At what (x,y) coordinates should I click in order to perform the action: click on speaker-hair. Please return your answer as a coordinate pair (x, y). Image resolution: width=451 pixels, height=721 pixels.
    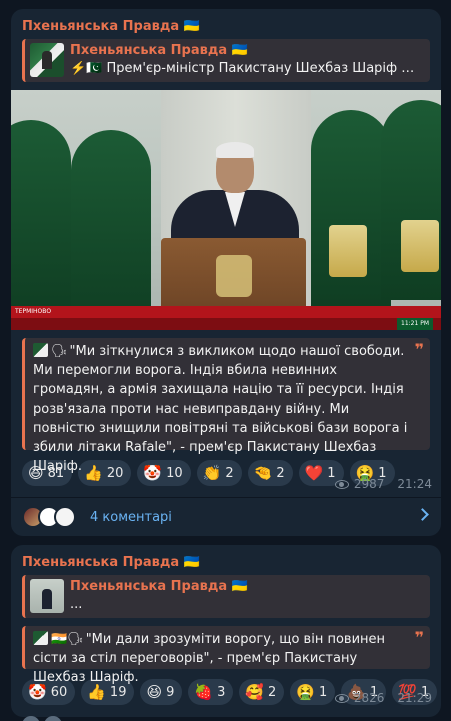
    Looking at the image, I should click on (235, 150).